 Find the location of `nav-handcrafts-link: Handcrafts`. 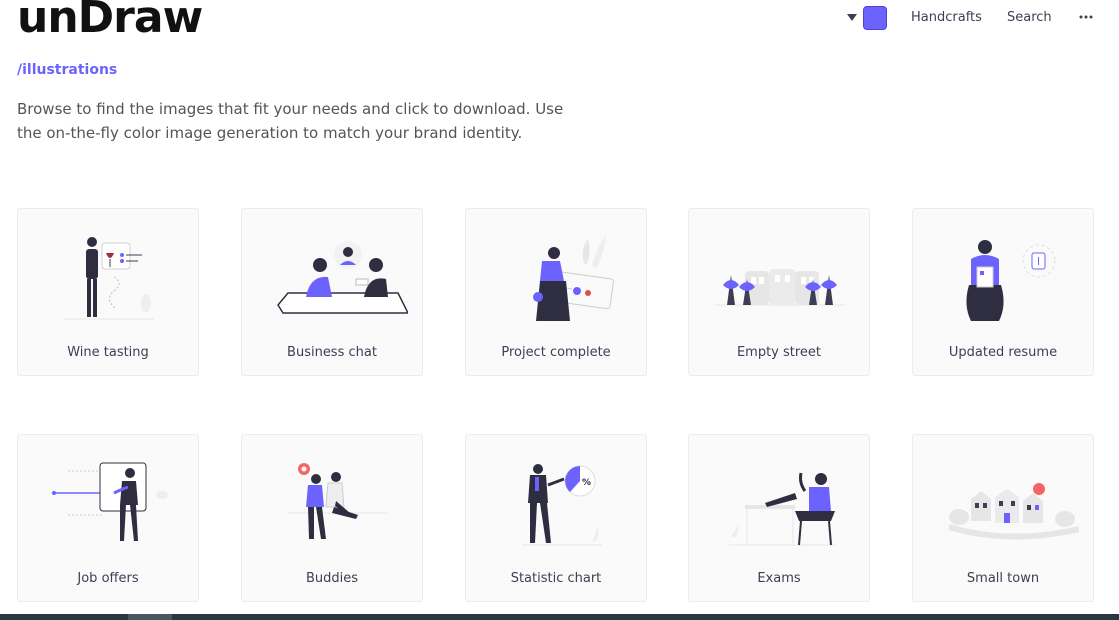

nav-handcrafts-link: Handcrafts is located at coordinates (946, 17).